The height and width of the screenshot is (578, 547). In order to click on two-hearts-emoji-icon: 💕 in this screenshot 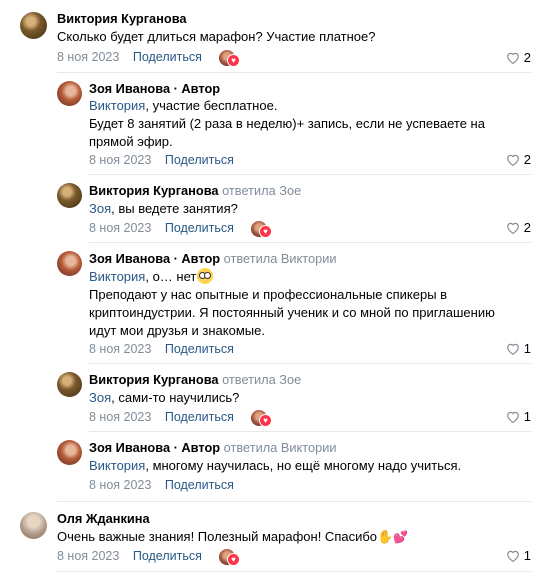, I will do `click(401, 537)`.